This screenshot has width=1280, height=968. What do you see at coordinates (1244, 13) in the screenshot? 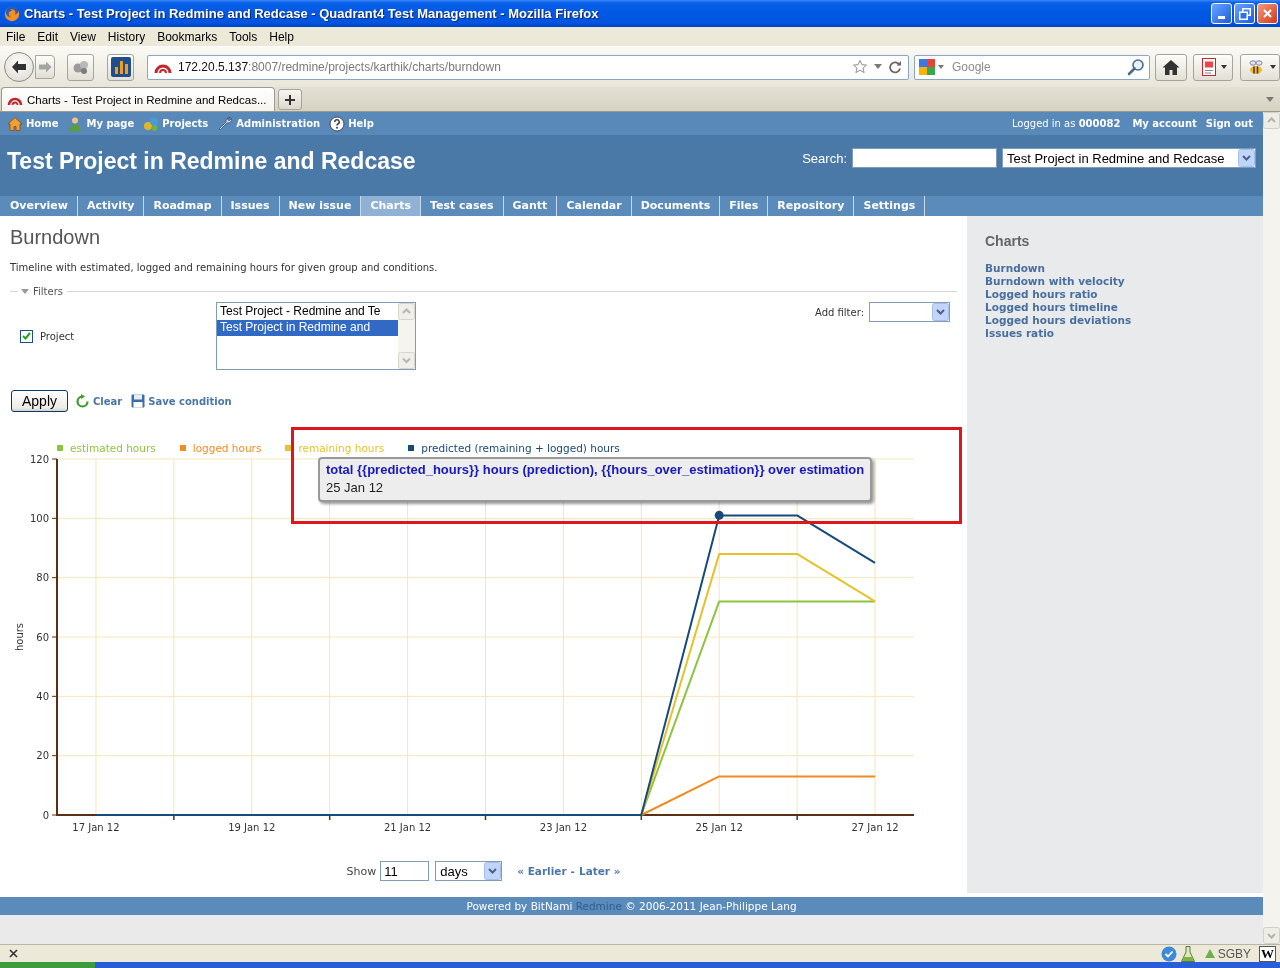
I see `restore-button` at bounding box center [1244, 13].